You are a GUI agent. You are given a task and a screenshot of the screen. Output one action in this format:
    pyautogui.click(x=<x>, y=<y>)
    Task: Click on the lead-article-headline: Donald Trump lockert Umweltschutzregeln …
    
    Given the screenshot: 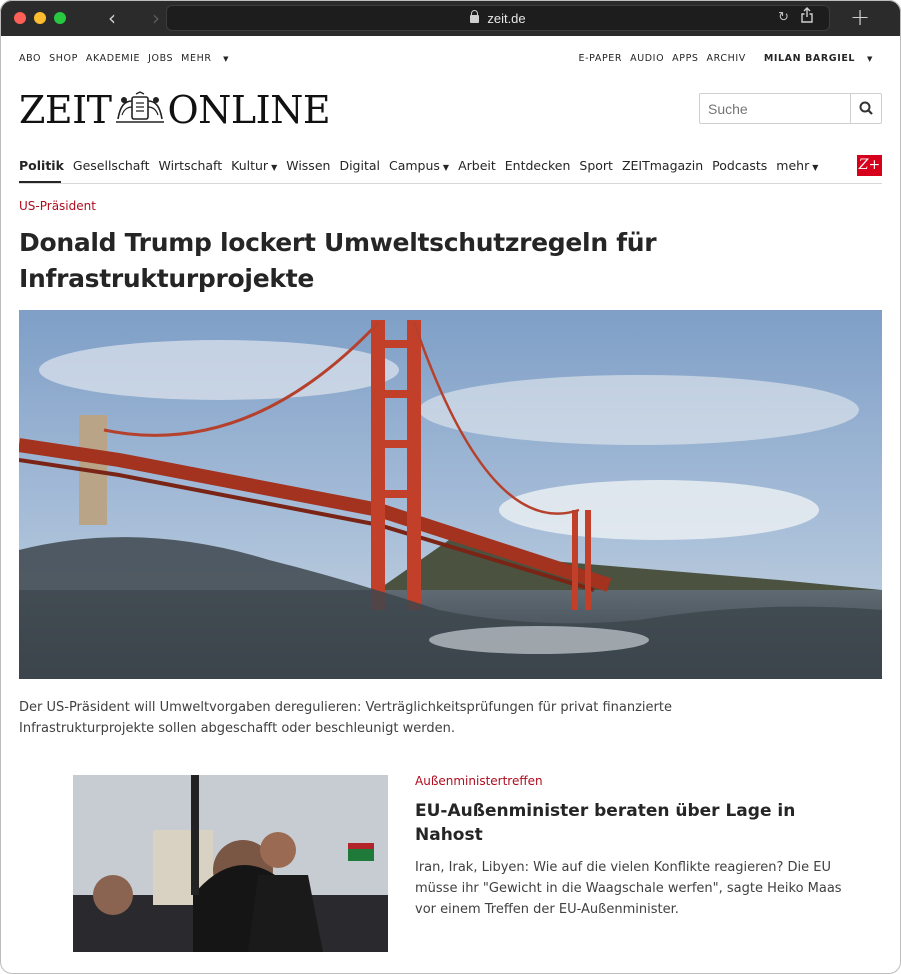 What is the action you would take?
    pyautogui.click(x=379, y=261)
    